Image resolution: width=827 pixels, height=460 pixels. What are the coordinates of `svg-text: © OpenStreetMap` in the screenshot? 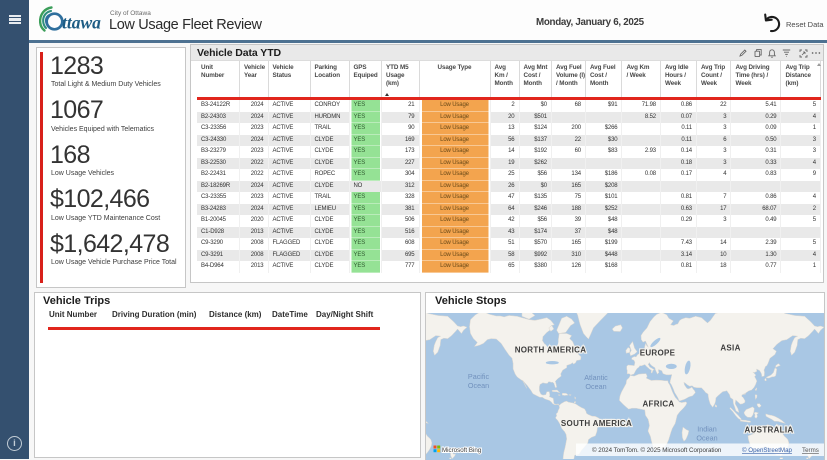 It's located at (767, 450).